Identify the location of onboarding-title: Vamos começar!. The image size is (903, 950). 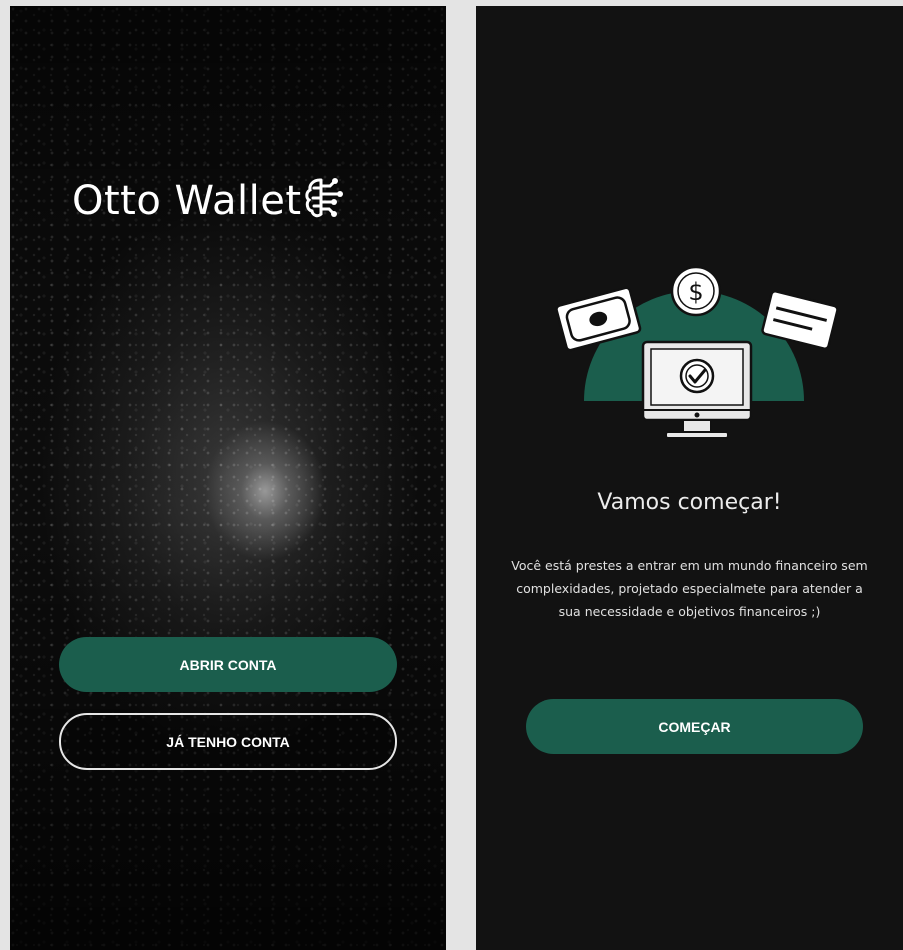
(689, 502).